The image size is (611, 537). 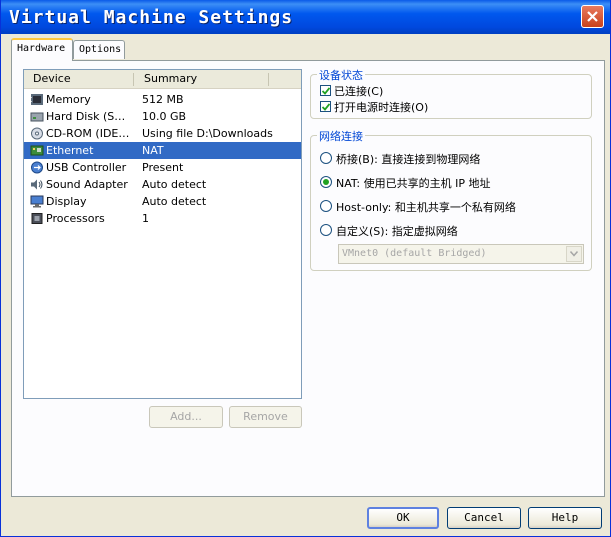 What do you see at coordinates (37, 150) in the screenshot?
I see `network-adapter-icon` at bounding box center [37, 150].